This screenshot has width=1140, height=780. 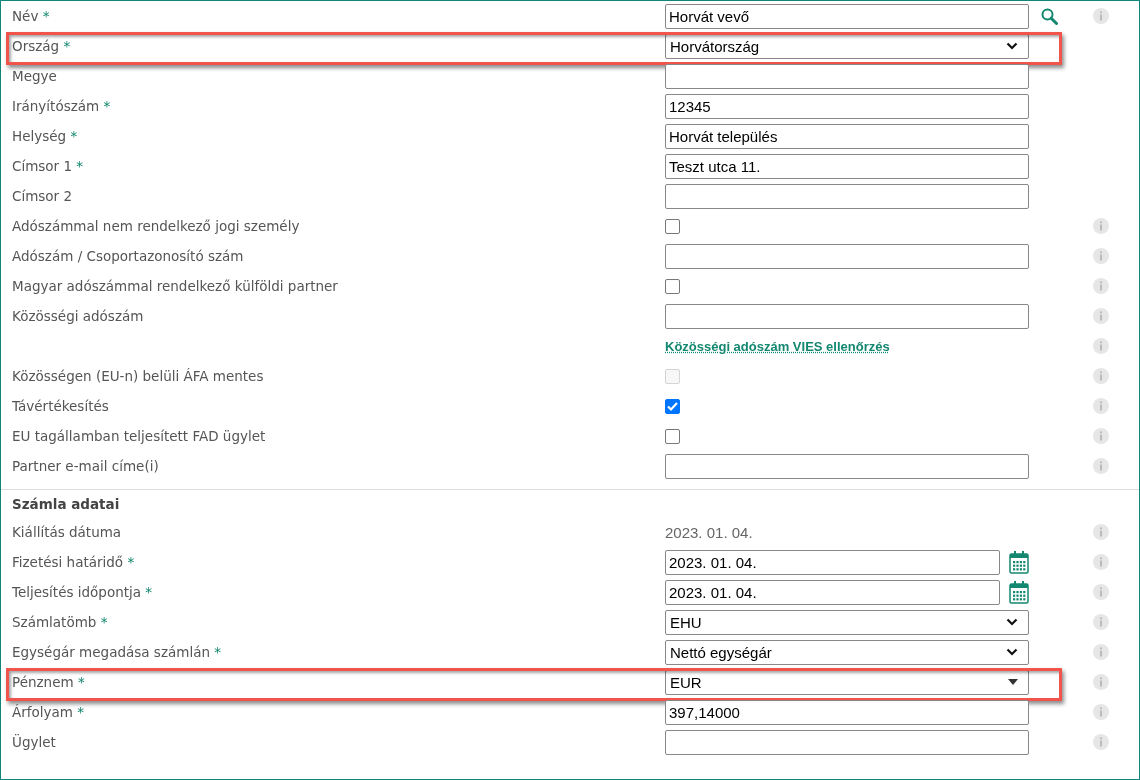 What do you see at coordinates (60, 406) in the screenshot?
I see `field-label: Távértékesítés` at bounding box center [60, 406].